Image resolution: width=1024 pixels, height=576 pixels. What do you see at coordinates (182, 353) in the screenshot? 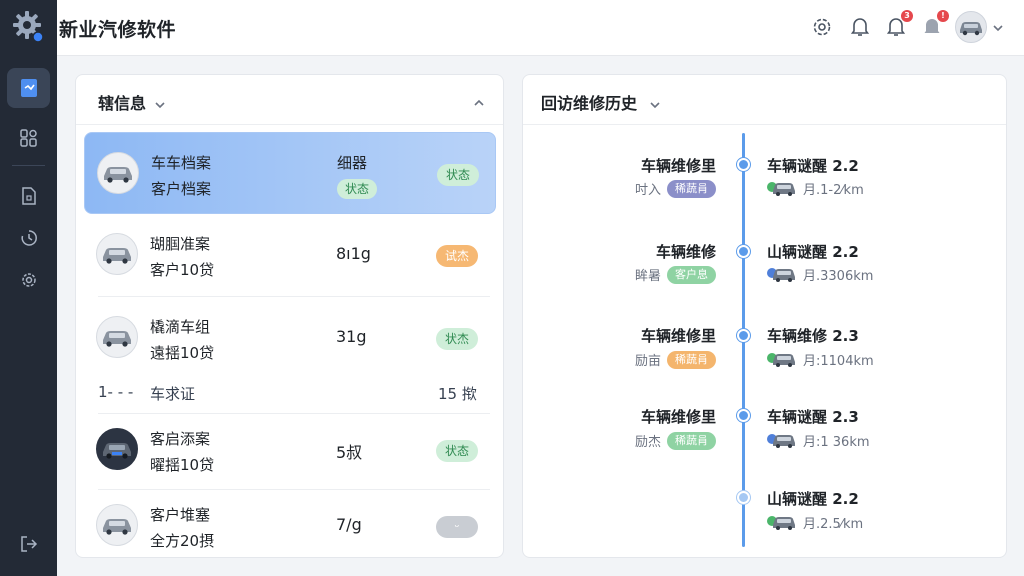
I see `row-subtitle: 遠揺10贷` at bounding box center [182, 353].